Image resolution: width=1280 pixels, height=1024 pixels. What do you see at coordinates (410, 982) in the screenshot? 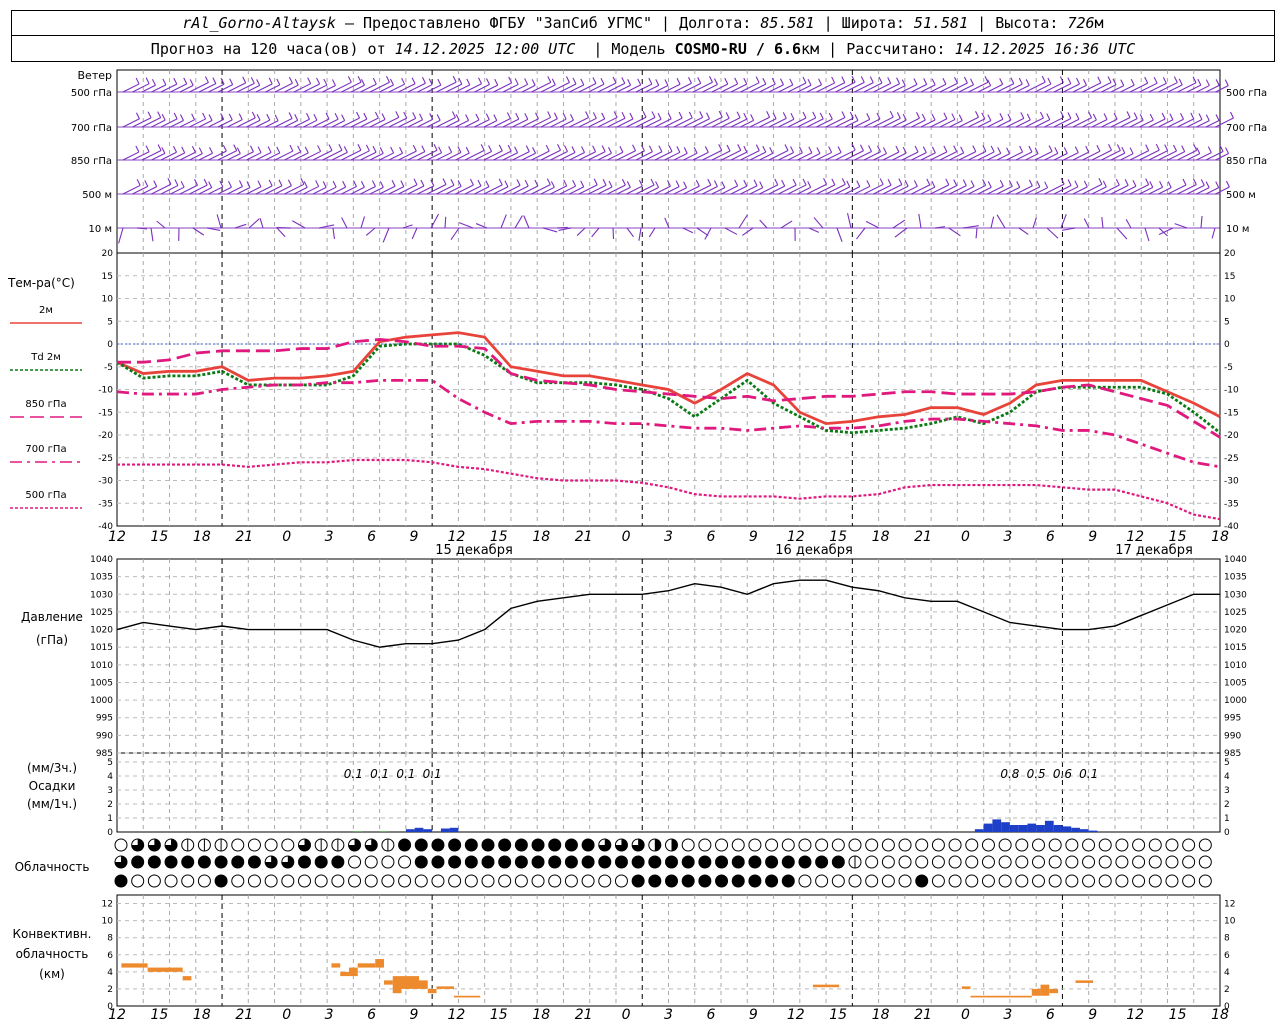
I see `conv-cloud-bar` at bounding box center [410, 982].